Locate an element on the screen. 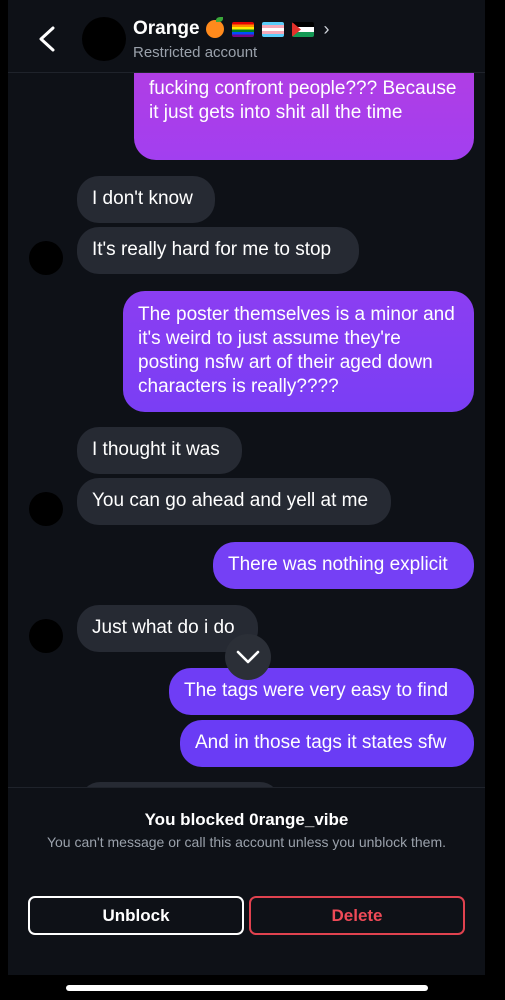 This screenshot has width=505, height=1000. message-bubble-incoming: I don't know is located at coordinates (146, 199).